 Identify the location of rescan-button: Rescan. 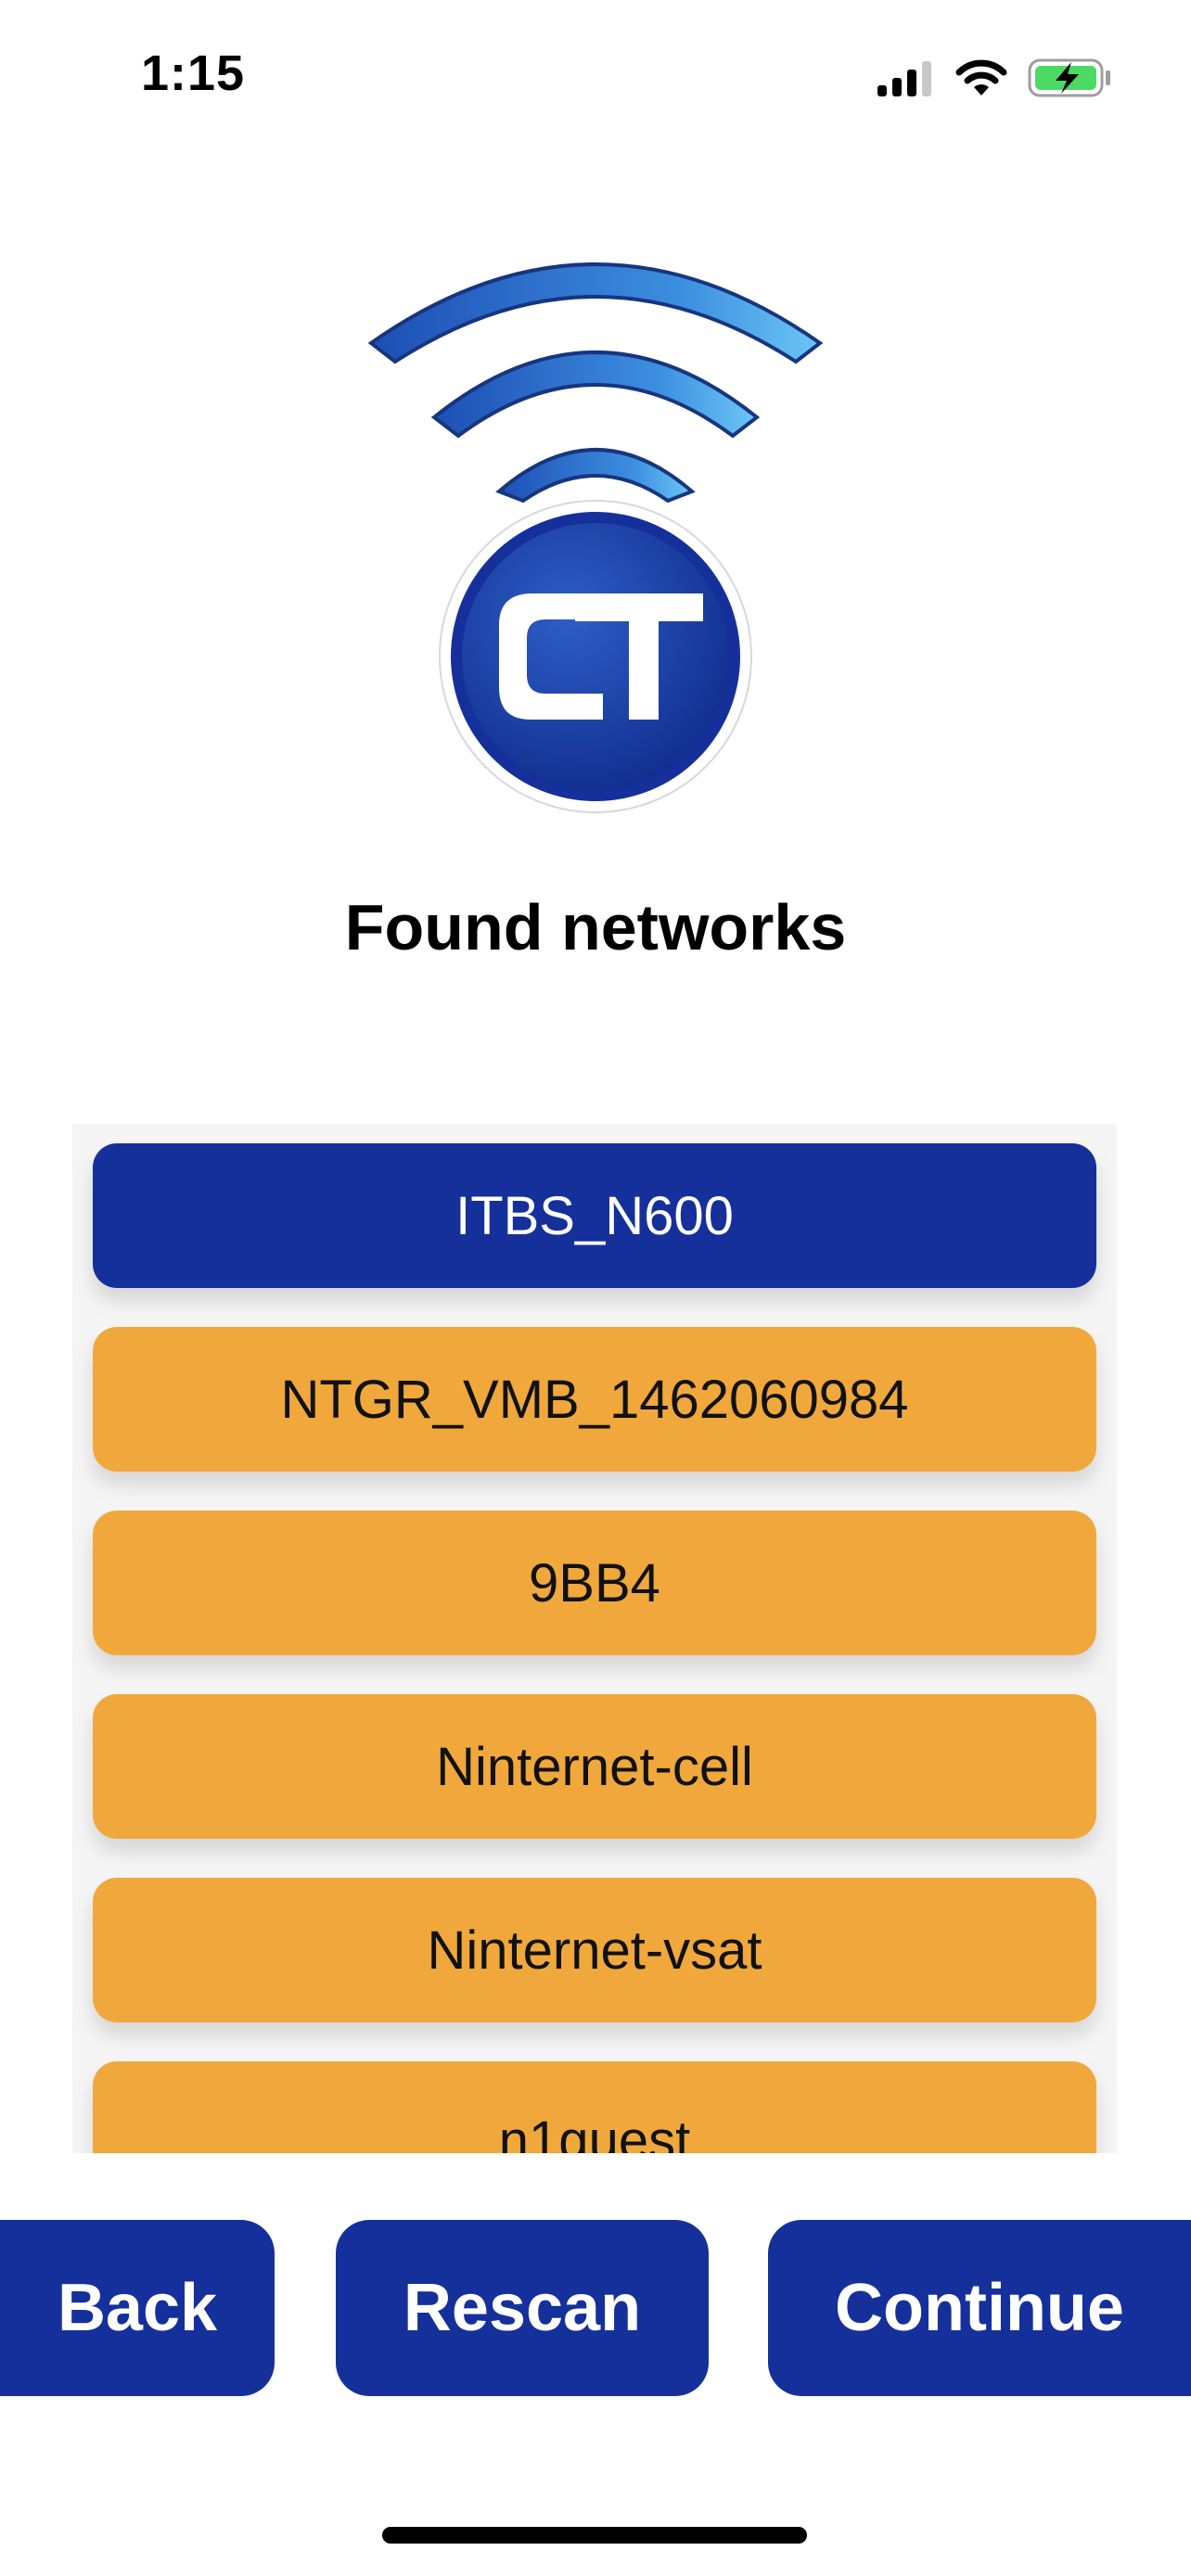
(522, 2308).